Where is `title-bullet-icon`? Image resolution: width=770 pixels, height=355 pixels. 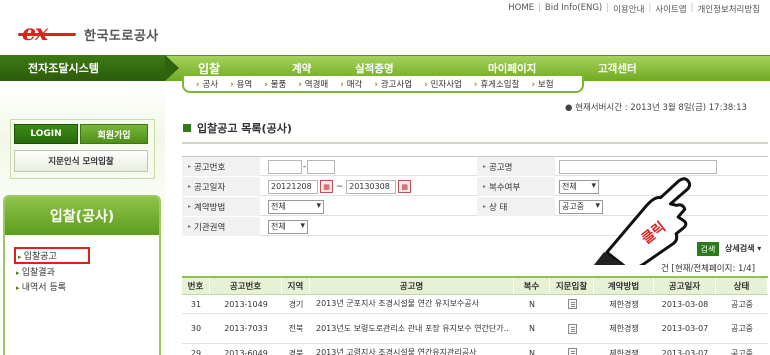 title-bullet-icon is located at coordinates (187, 128).